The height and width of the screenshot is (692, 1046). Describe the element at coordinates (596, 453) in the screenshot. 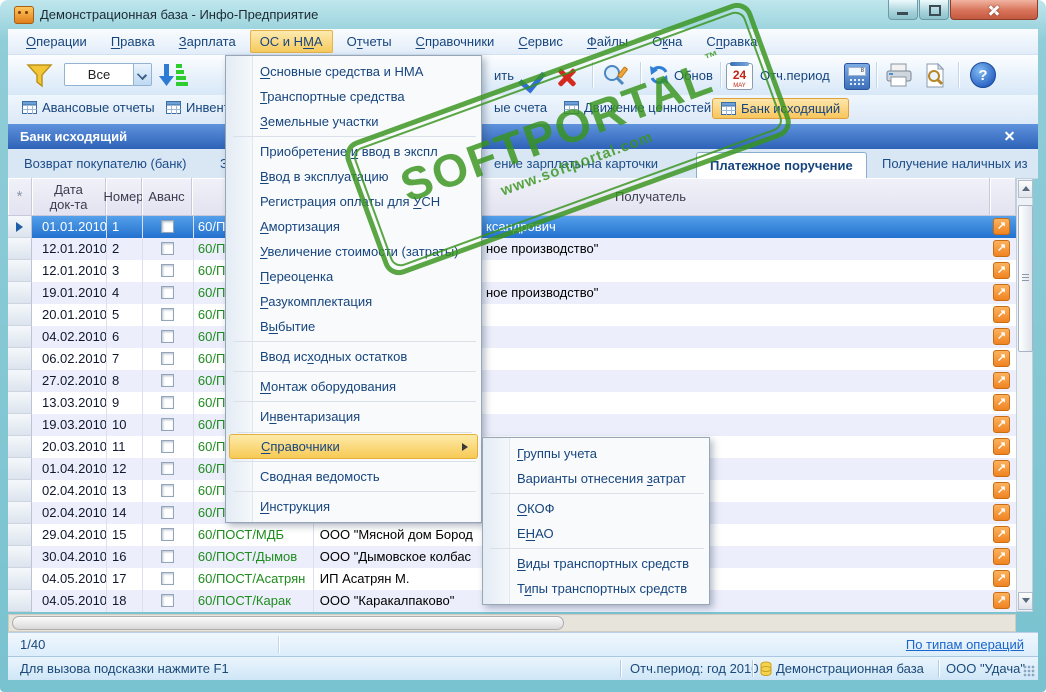

I see `submenu-item: Группы учета` at that location.